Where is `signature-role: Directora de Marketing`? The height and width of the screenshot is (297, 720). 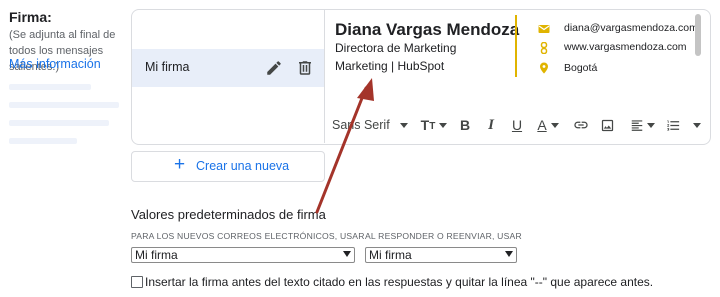 signature-role: Directora de Marketing is located at coordinates (396, 48).